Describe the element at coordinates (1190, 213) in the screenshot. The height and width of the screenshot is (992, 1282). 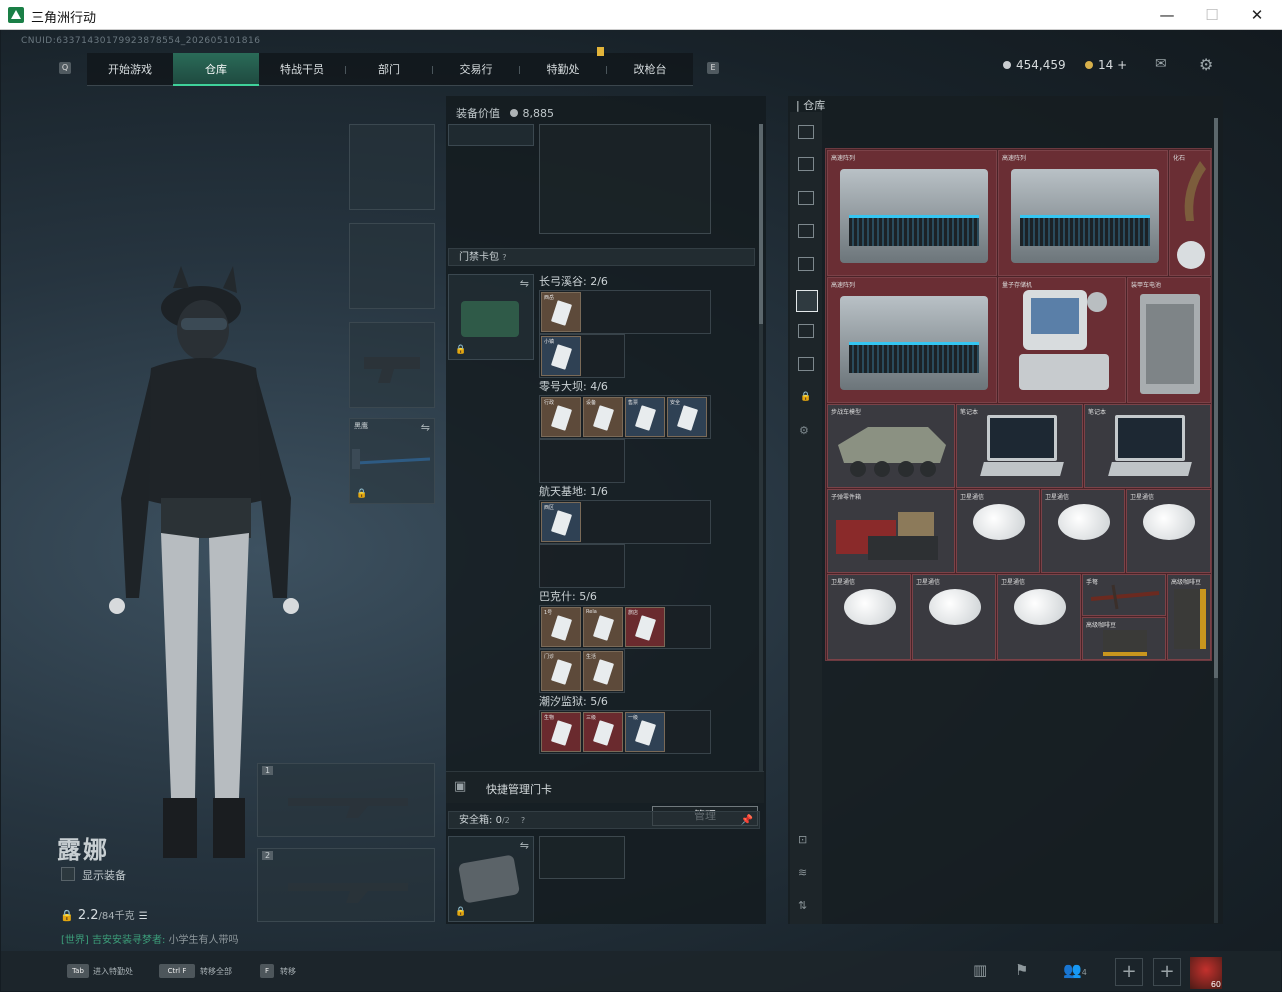
I see `warehouse-item-2: 化石` at that location.